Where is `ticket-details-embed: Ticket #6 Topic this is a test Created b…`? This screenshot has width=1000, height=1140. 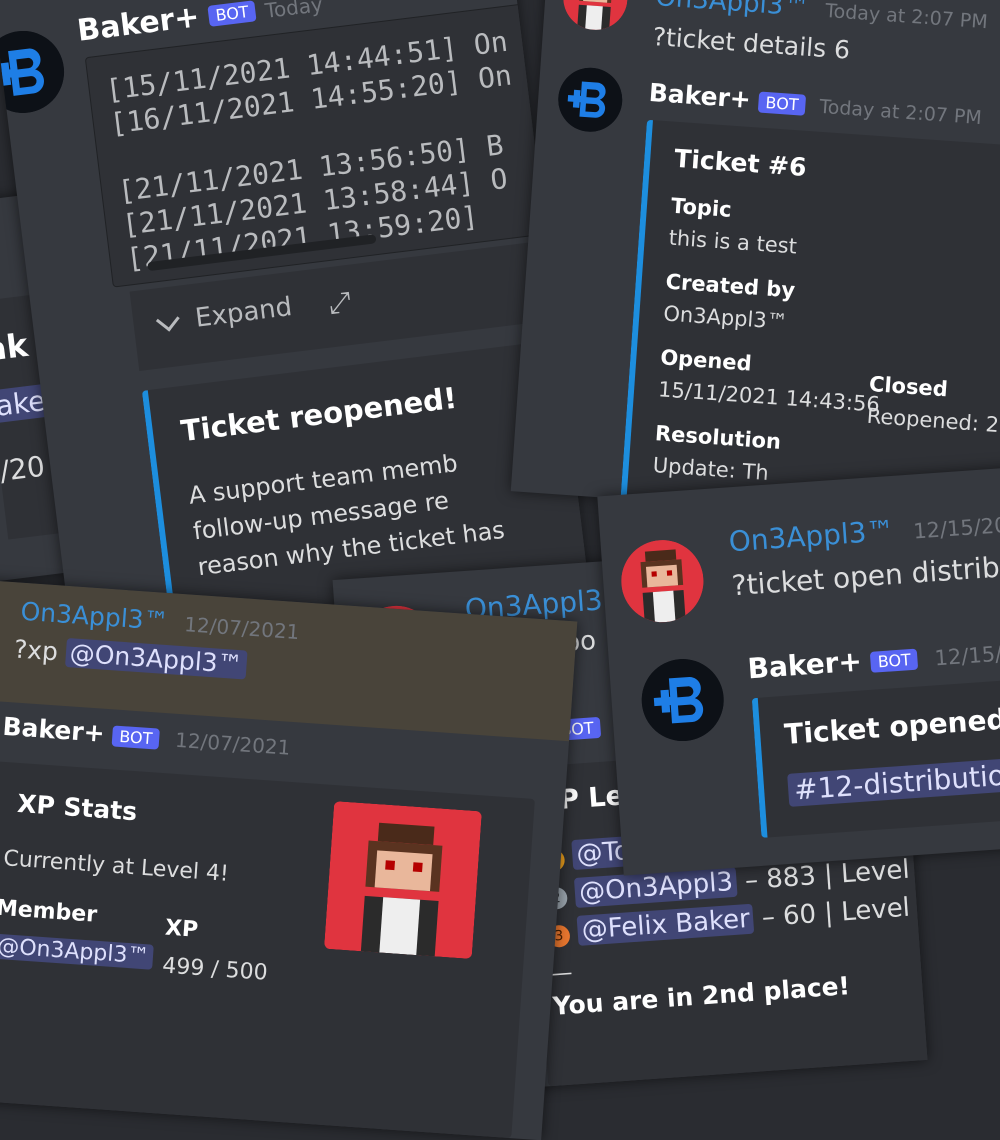 ticket-details-embed: Ticket #6 Topic this is a test Created b… is located at coordinates (809, 323).